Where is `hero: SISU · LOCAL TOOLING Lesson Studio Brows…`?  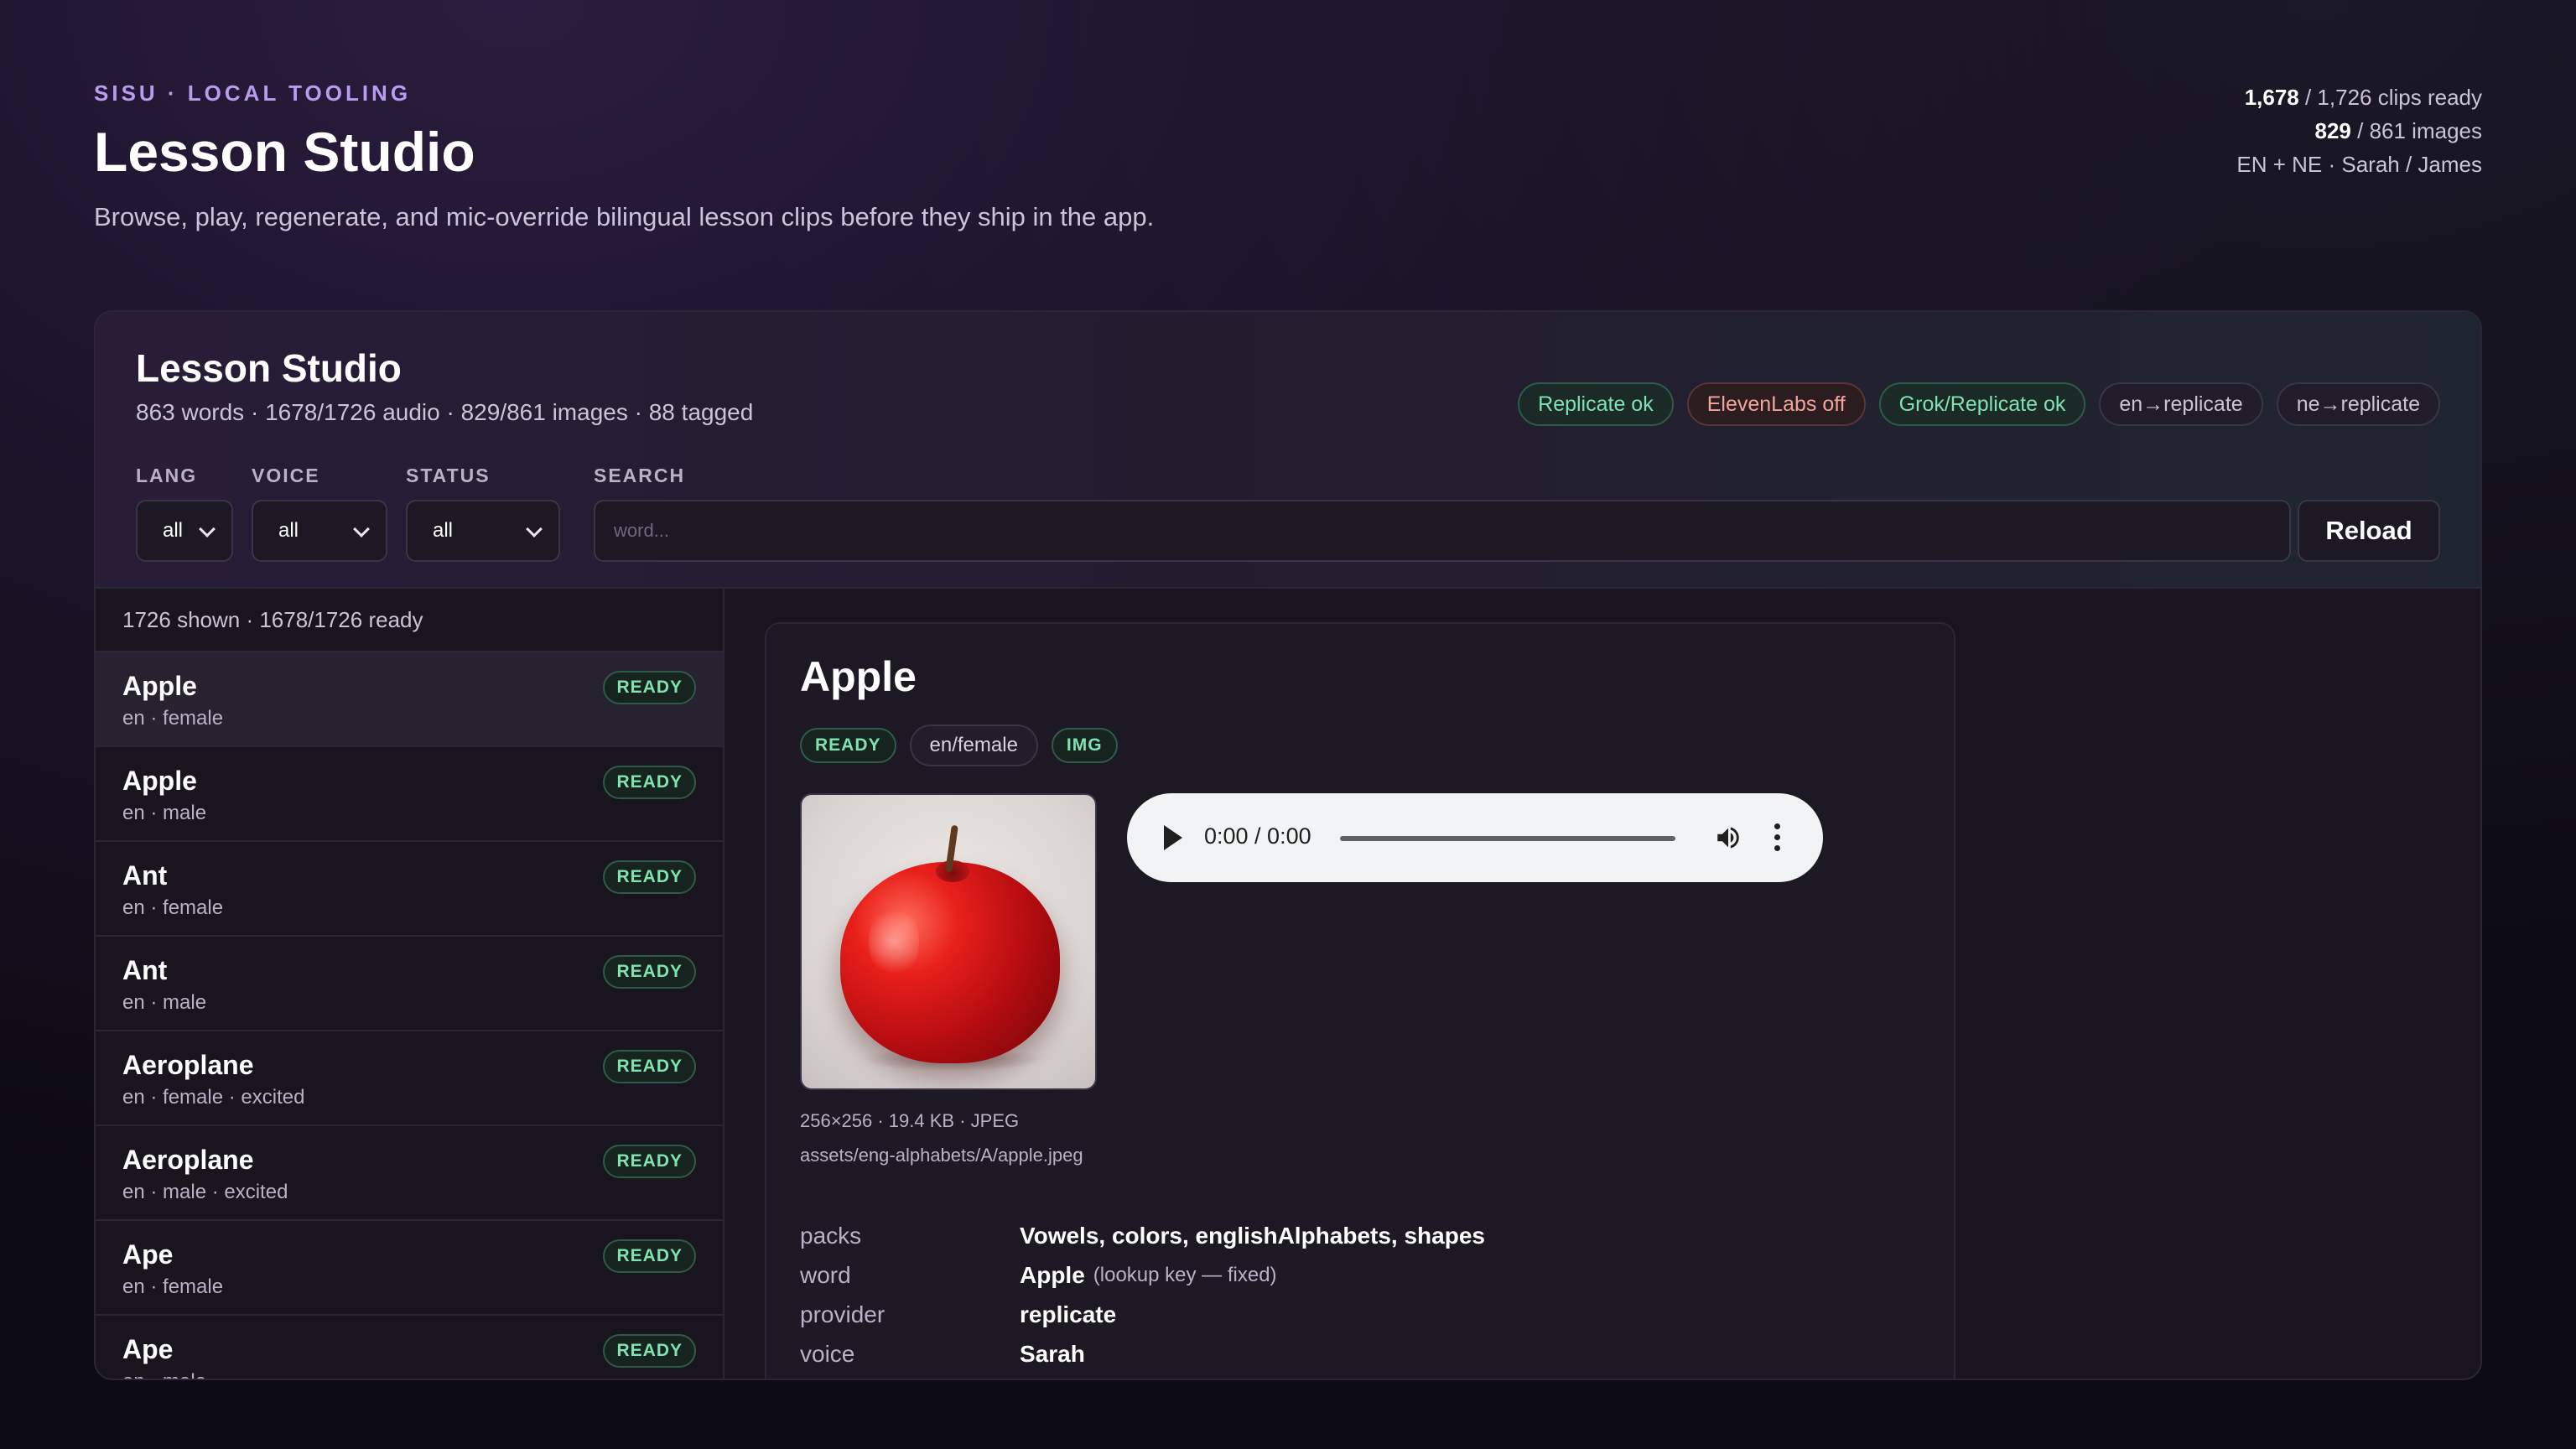 hero: SISU · LOCAL TOOLING Lesson Studio Brows… is located at coordinates (681, 158).